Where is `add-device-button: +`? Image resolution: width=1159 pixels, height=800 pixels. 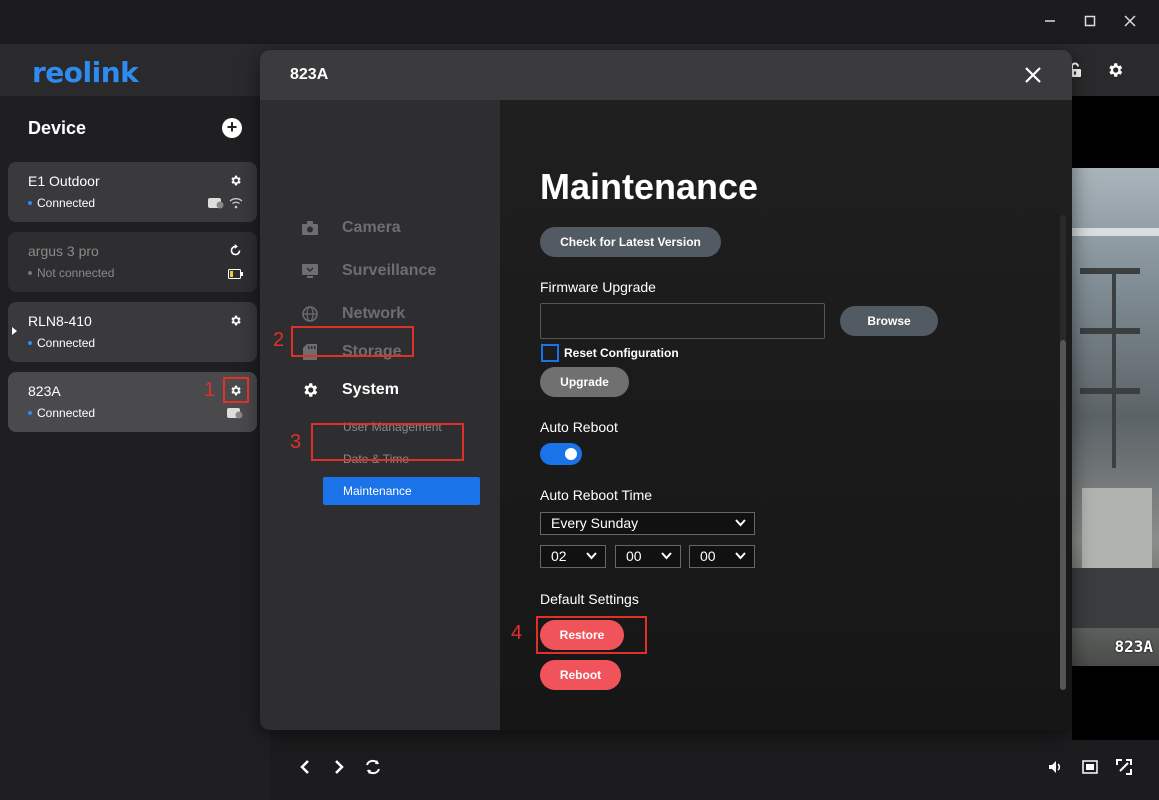
add-device-button: + is located at coordinates (232, 128).